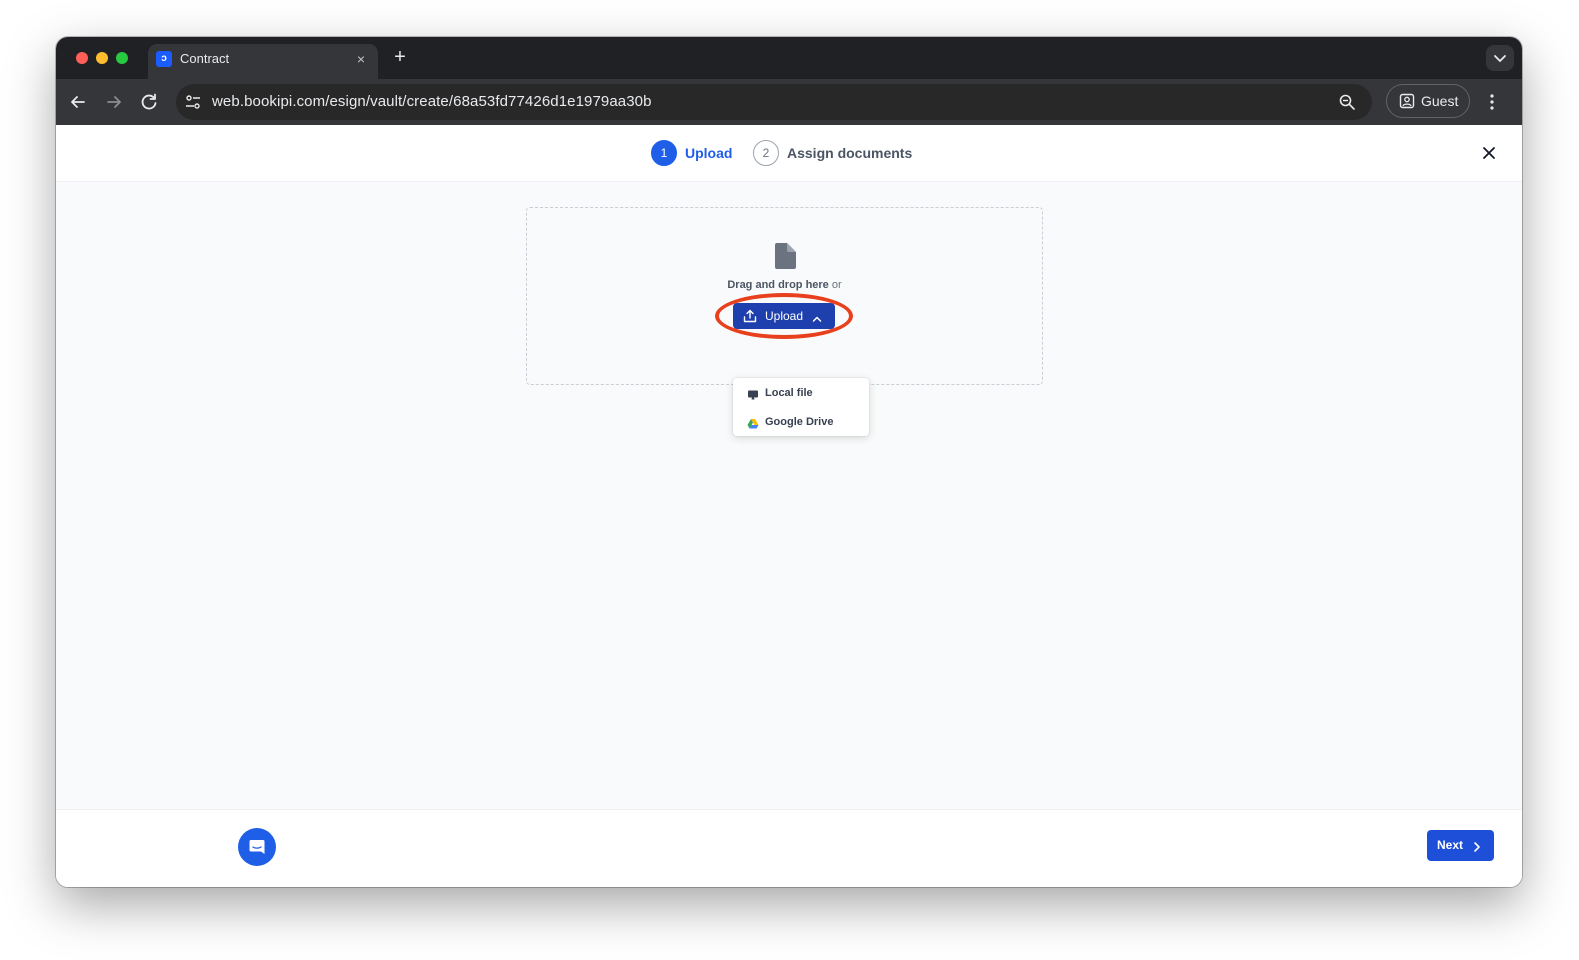 The width and height of the screenshot is (1579, 960). What do you see at coordinates (789, 58) in the screenshot?
I see `tab-strip: ɔ Contract × +` at bounding box center [789, 58].